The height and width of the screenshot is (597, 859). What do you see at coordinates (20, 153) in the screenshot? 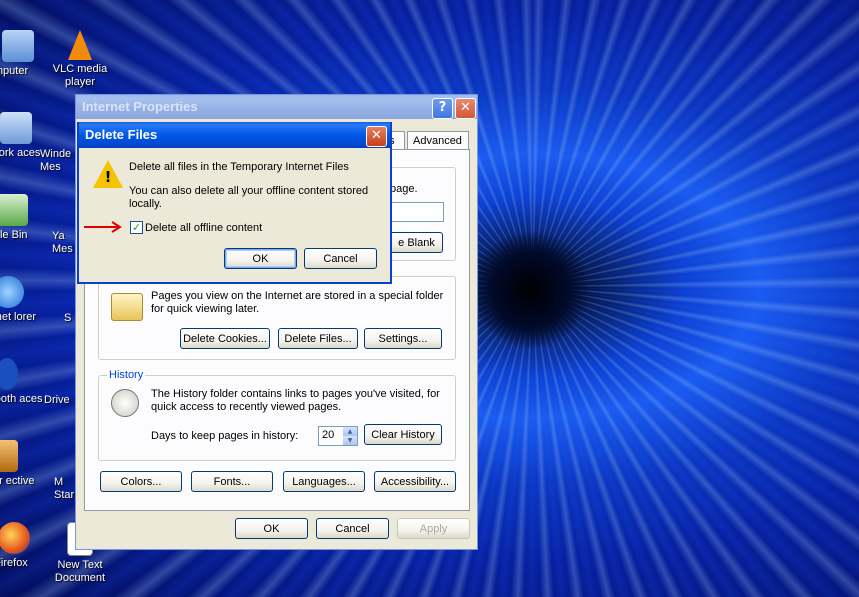
I see `desktop-icon-label: etwork aces` at bounding box center [20, 153].